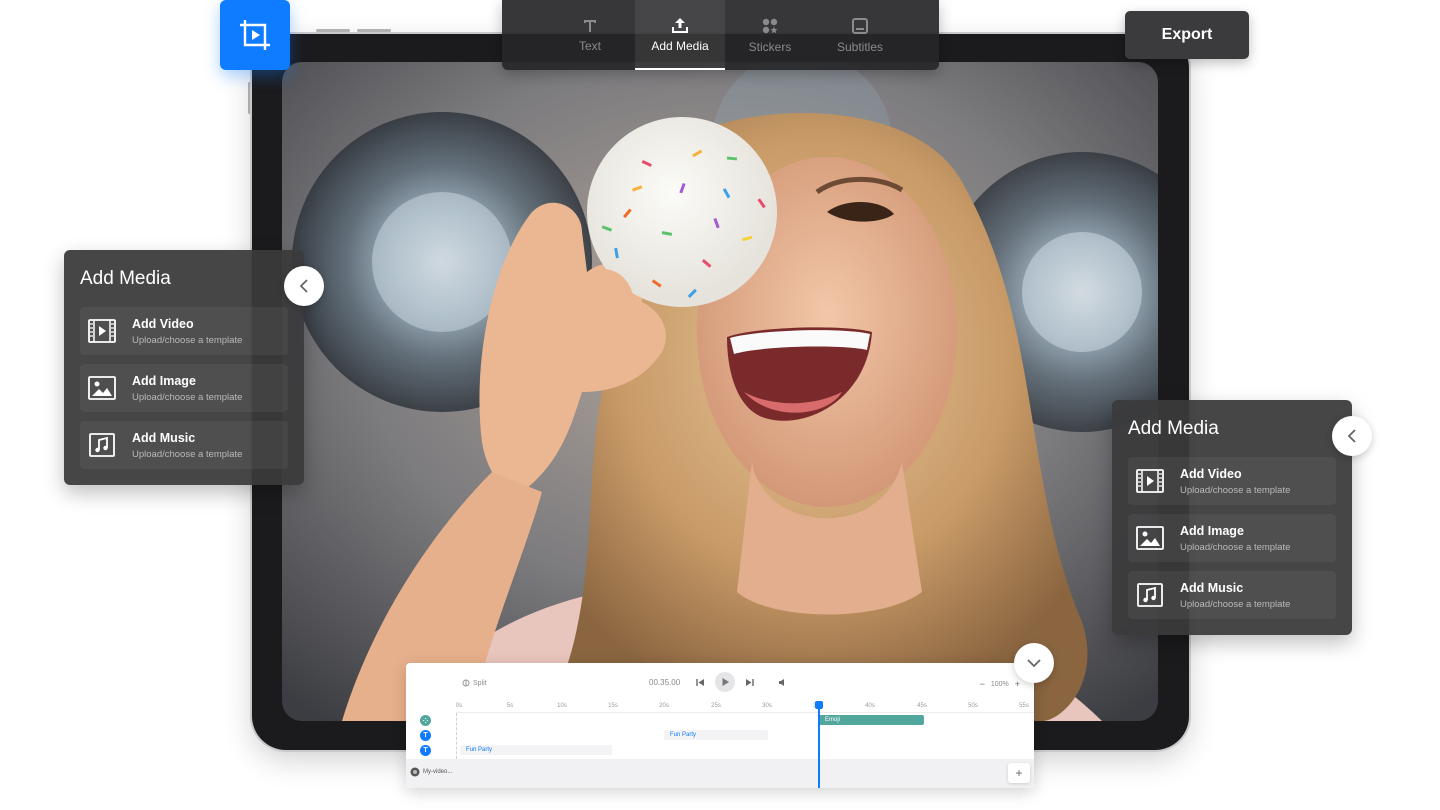 The image size is (1440, 810). I want to click on app-logo, so click(255, 35).